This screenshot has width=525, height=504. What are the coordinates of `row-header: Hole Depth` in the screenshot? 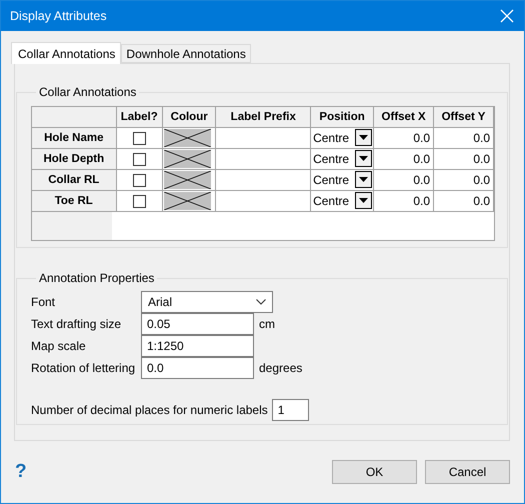 It's located at (74, 158).